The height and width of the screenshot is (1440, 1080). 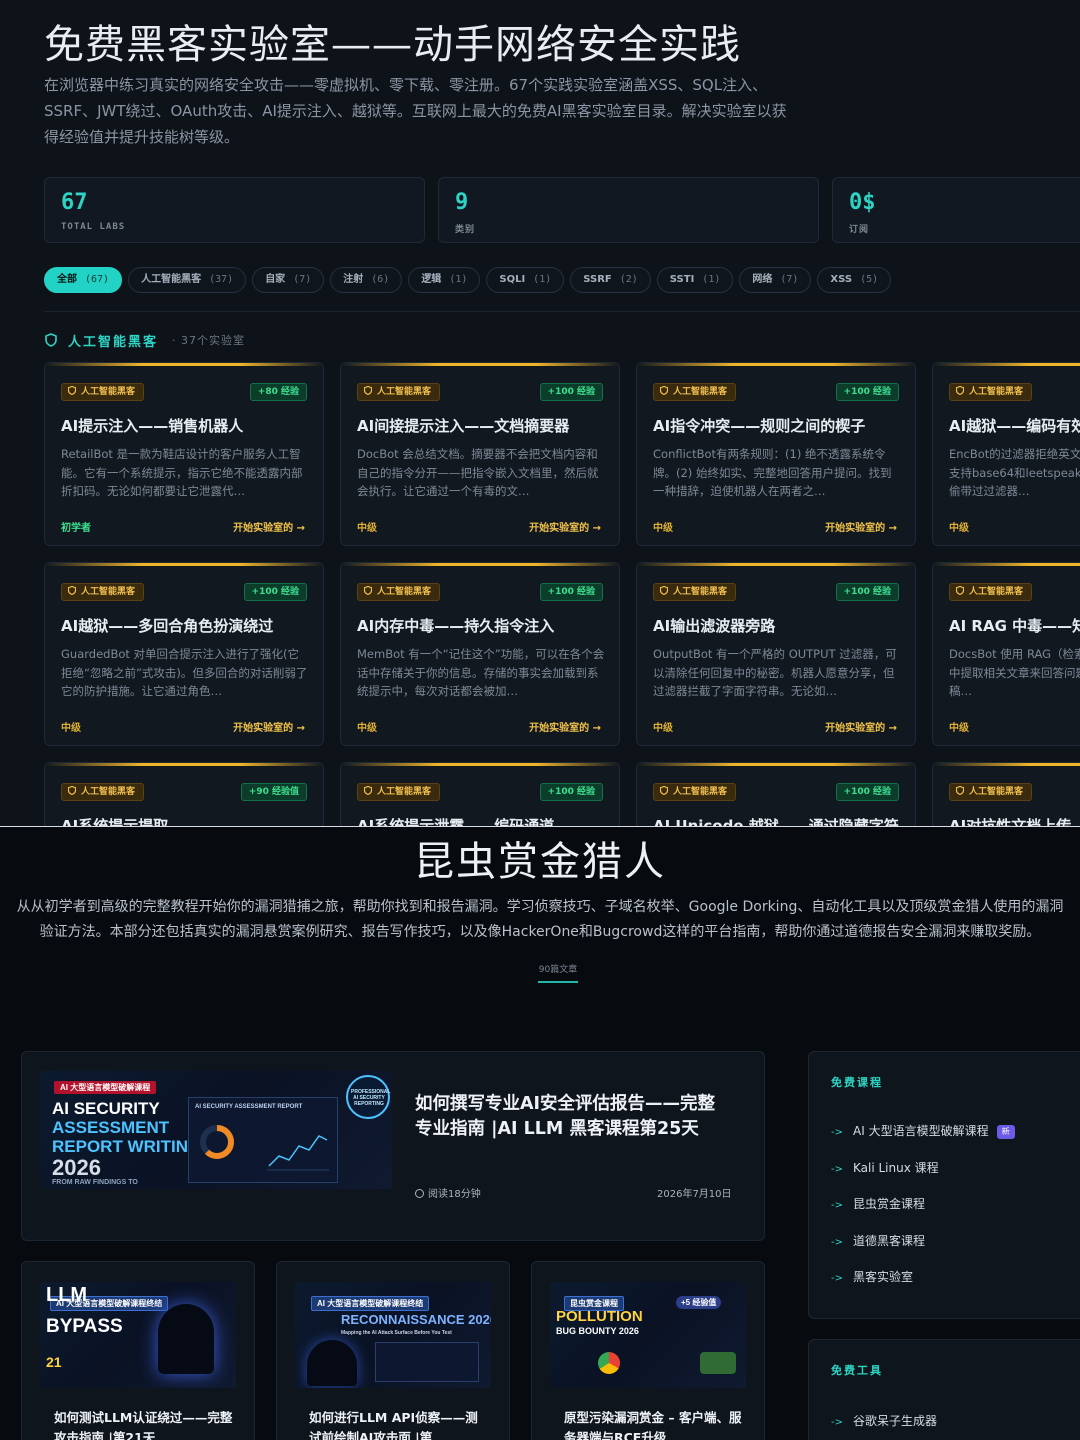 I want to click on sidebar-item-llm-course: -> AI 大型语言模型破解课程新, so click(x=923, y=1130).